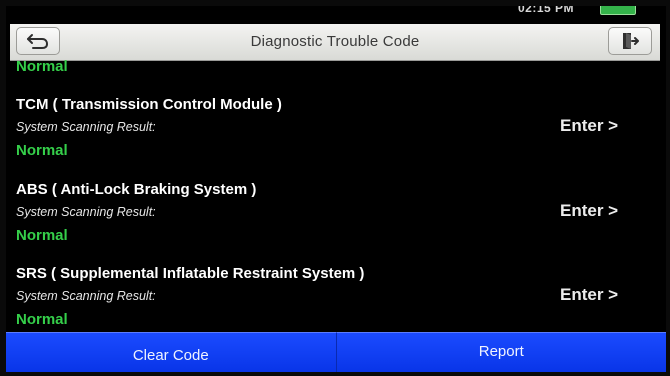  Describe the element at coordinates (136, 189) in the screenshot. I see `module-title: ABS ( Anti-Lock Braking System )` at that location.